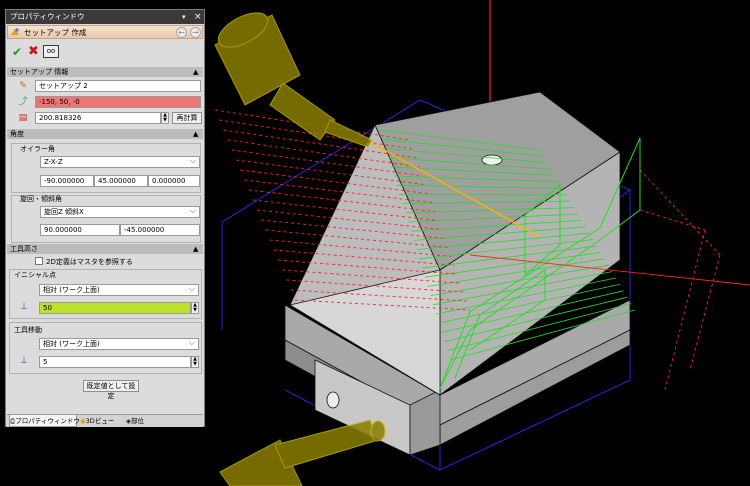  Describe the element at coordinates (105, 134) in the screenshot. I see `angle-section-header: 角度 ▲` at that location.